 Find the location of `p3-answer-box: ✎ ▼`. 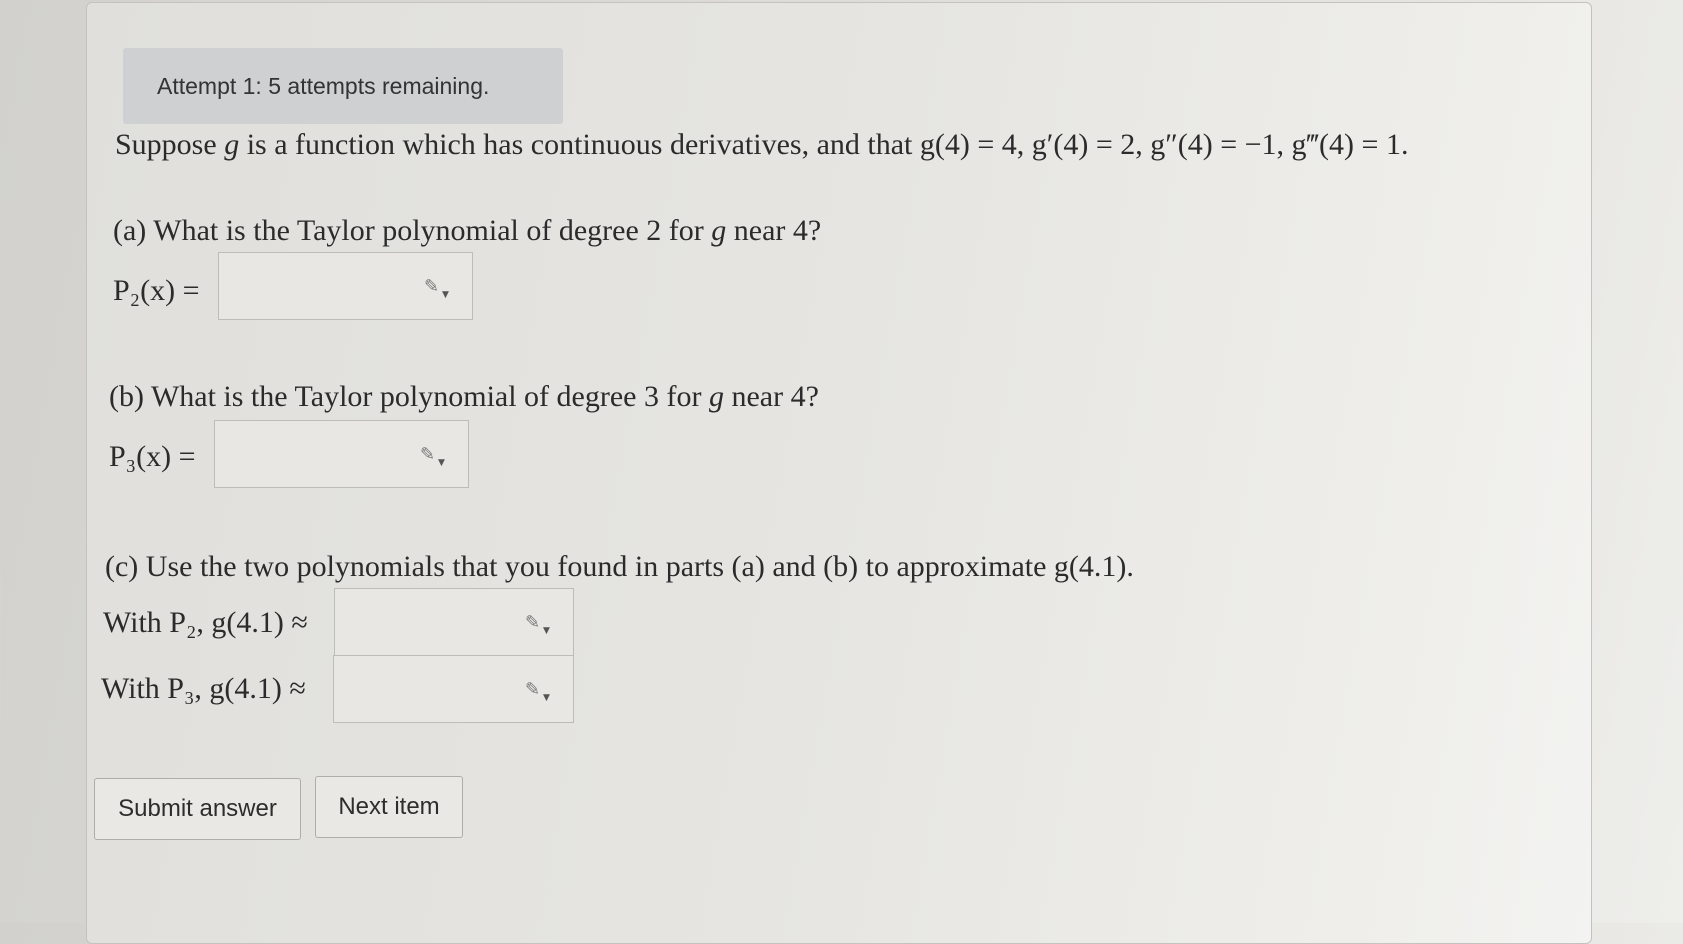

p3-answer-box: ✎ ▼ is located at coordinates (341, 454).